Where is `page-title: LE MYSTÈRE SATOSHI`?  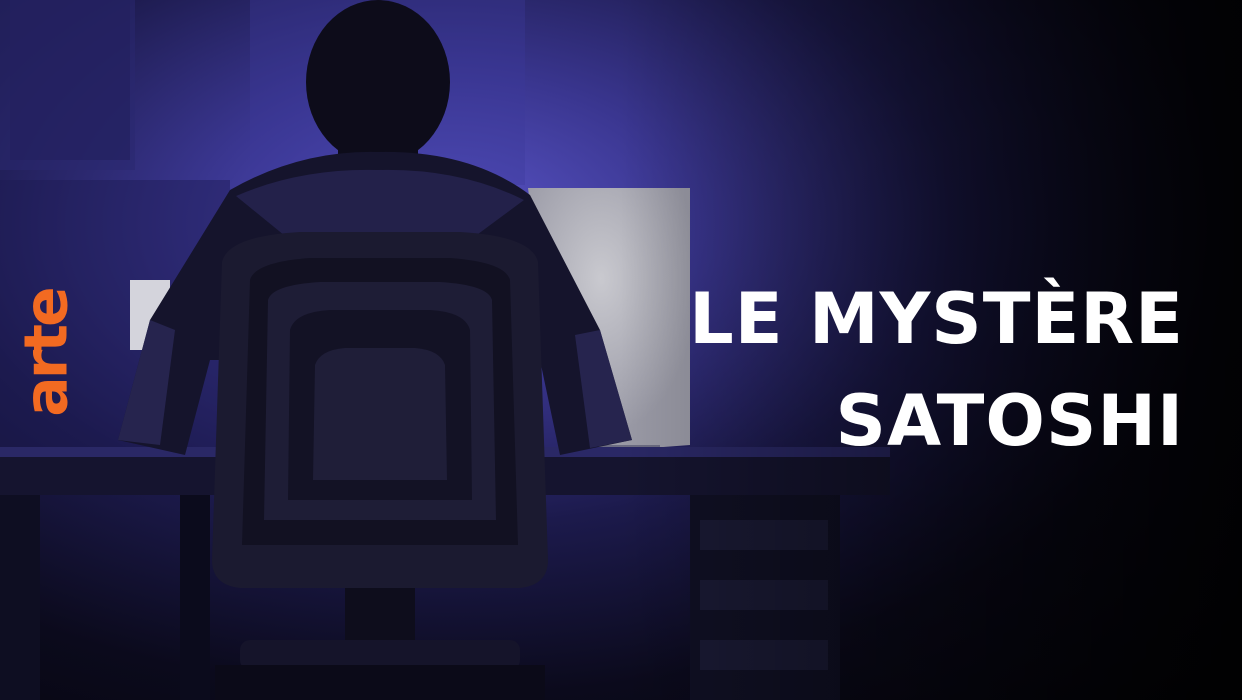
page-title: LE MYSTÈRE SATOSHI is located at coordinates (874, 370).